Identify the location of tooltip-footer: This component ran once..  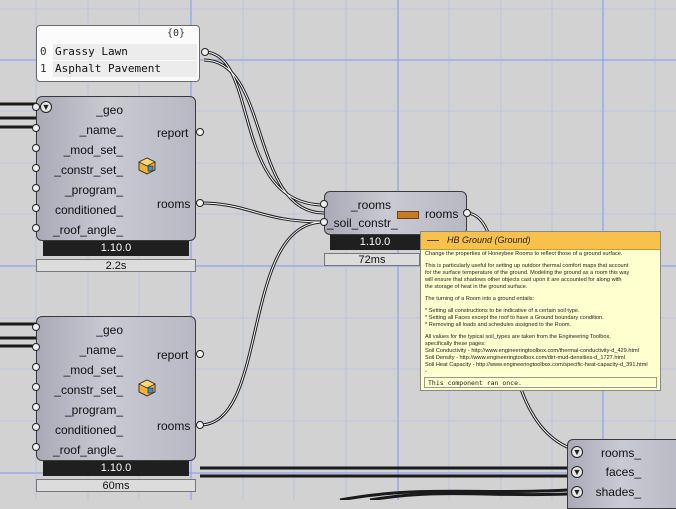
(540, 382).